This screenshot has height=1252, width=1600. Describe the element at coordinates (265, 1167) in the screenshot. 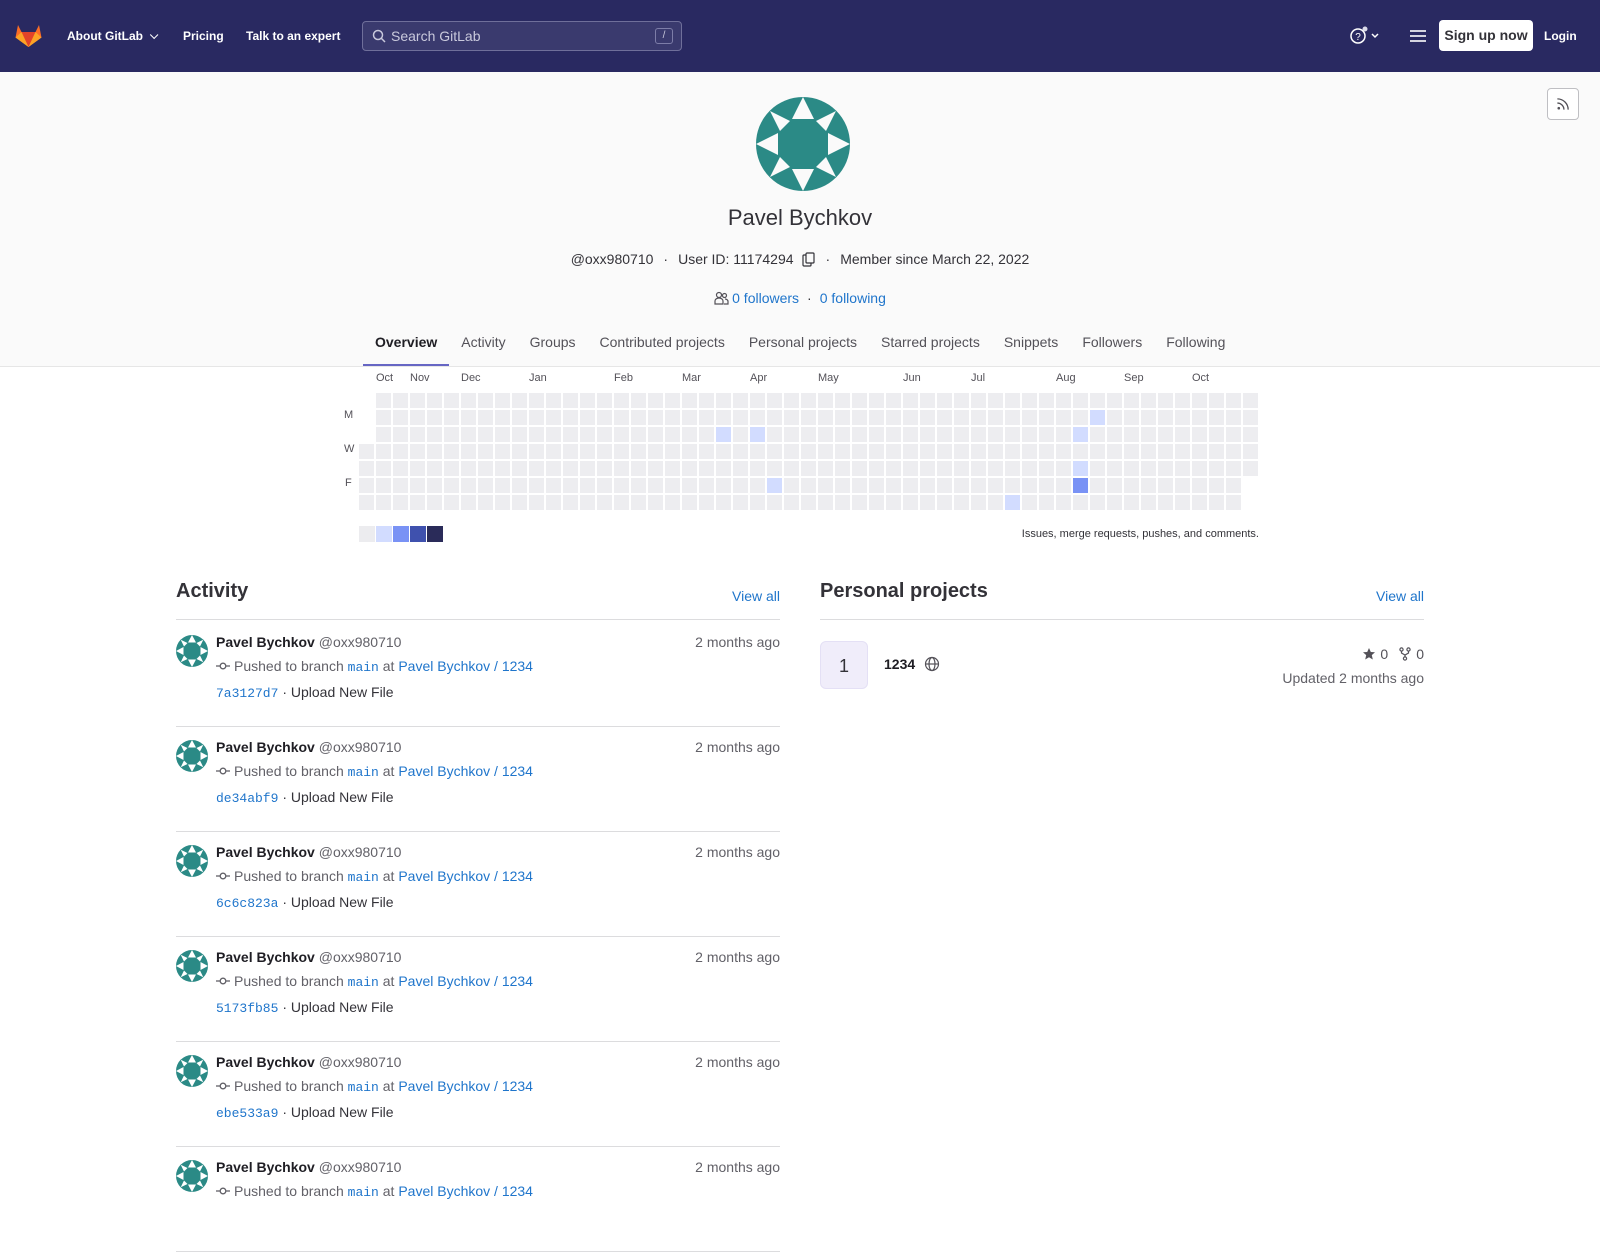

I see `event-author-name: Pavel Bychkov` at that location.